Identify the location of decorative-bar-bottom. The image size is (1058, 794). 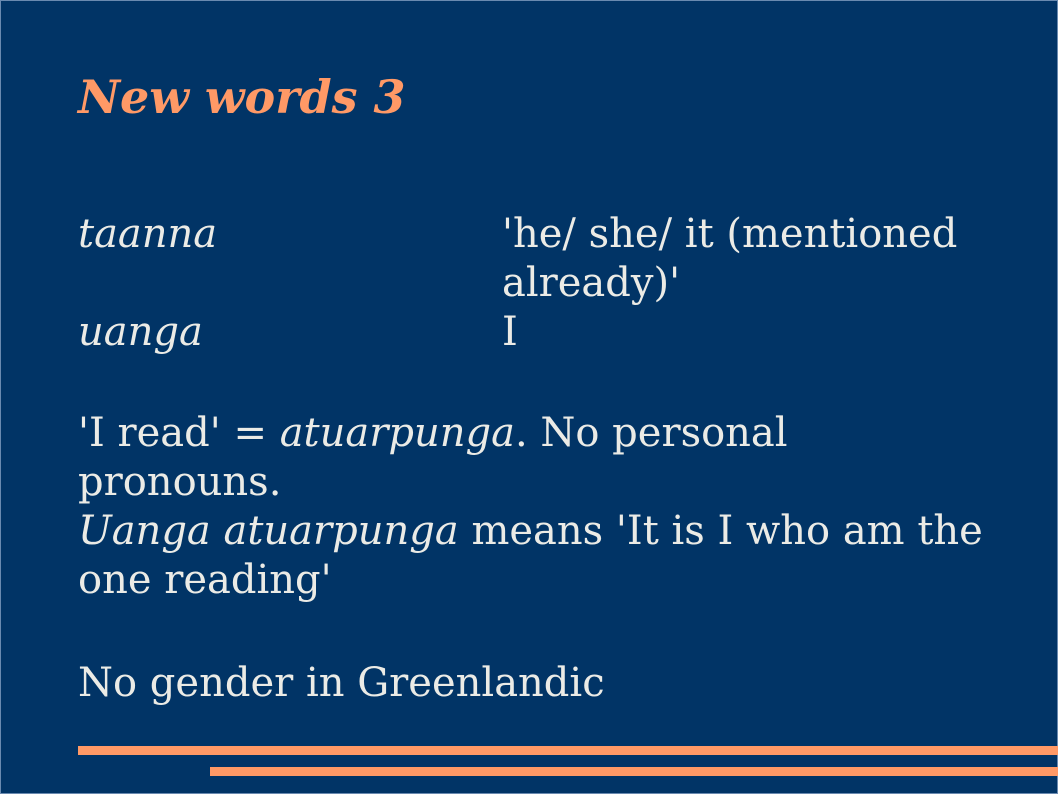
(634, 771).